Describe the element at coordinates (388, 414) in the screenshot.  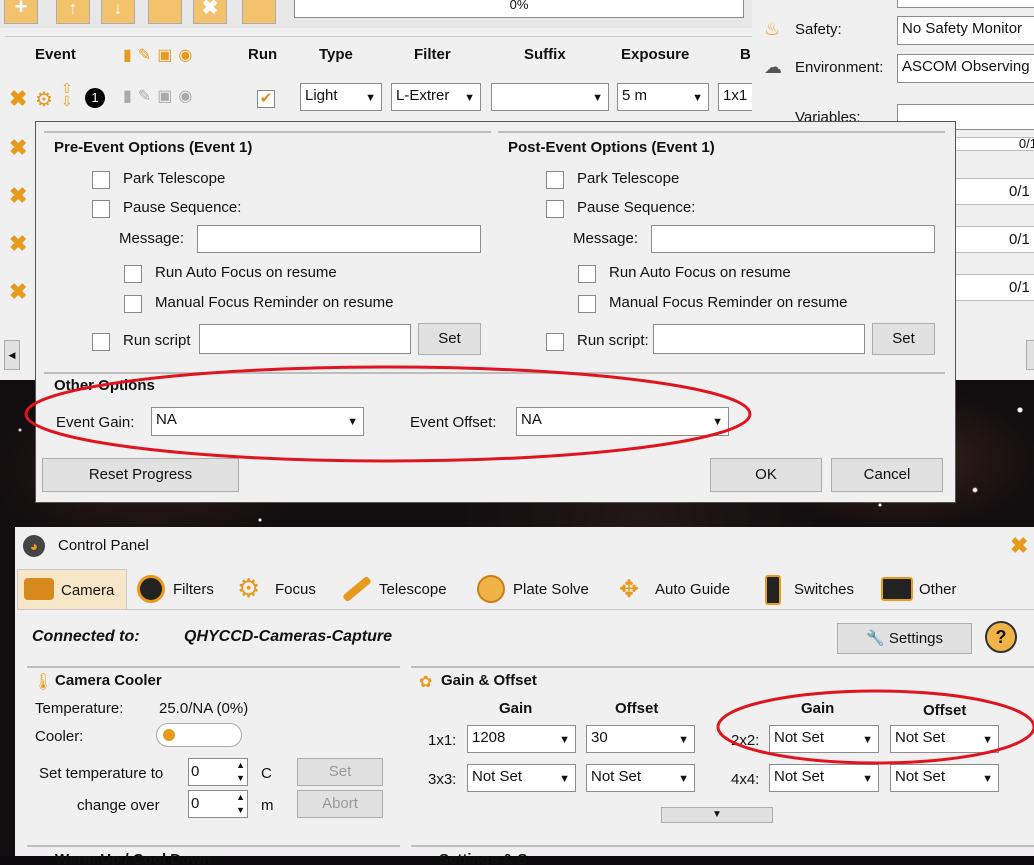
I see `annotation-ellipse-event-gain-offset` at that location.